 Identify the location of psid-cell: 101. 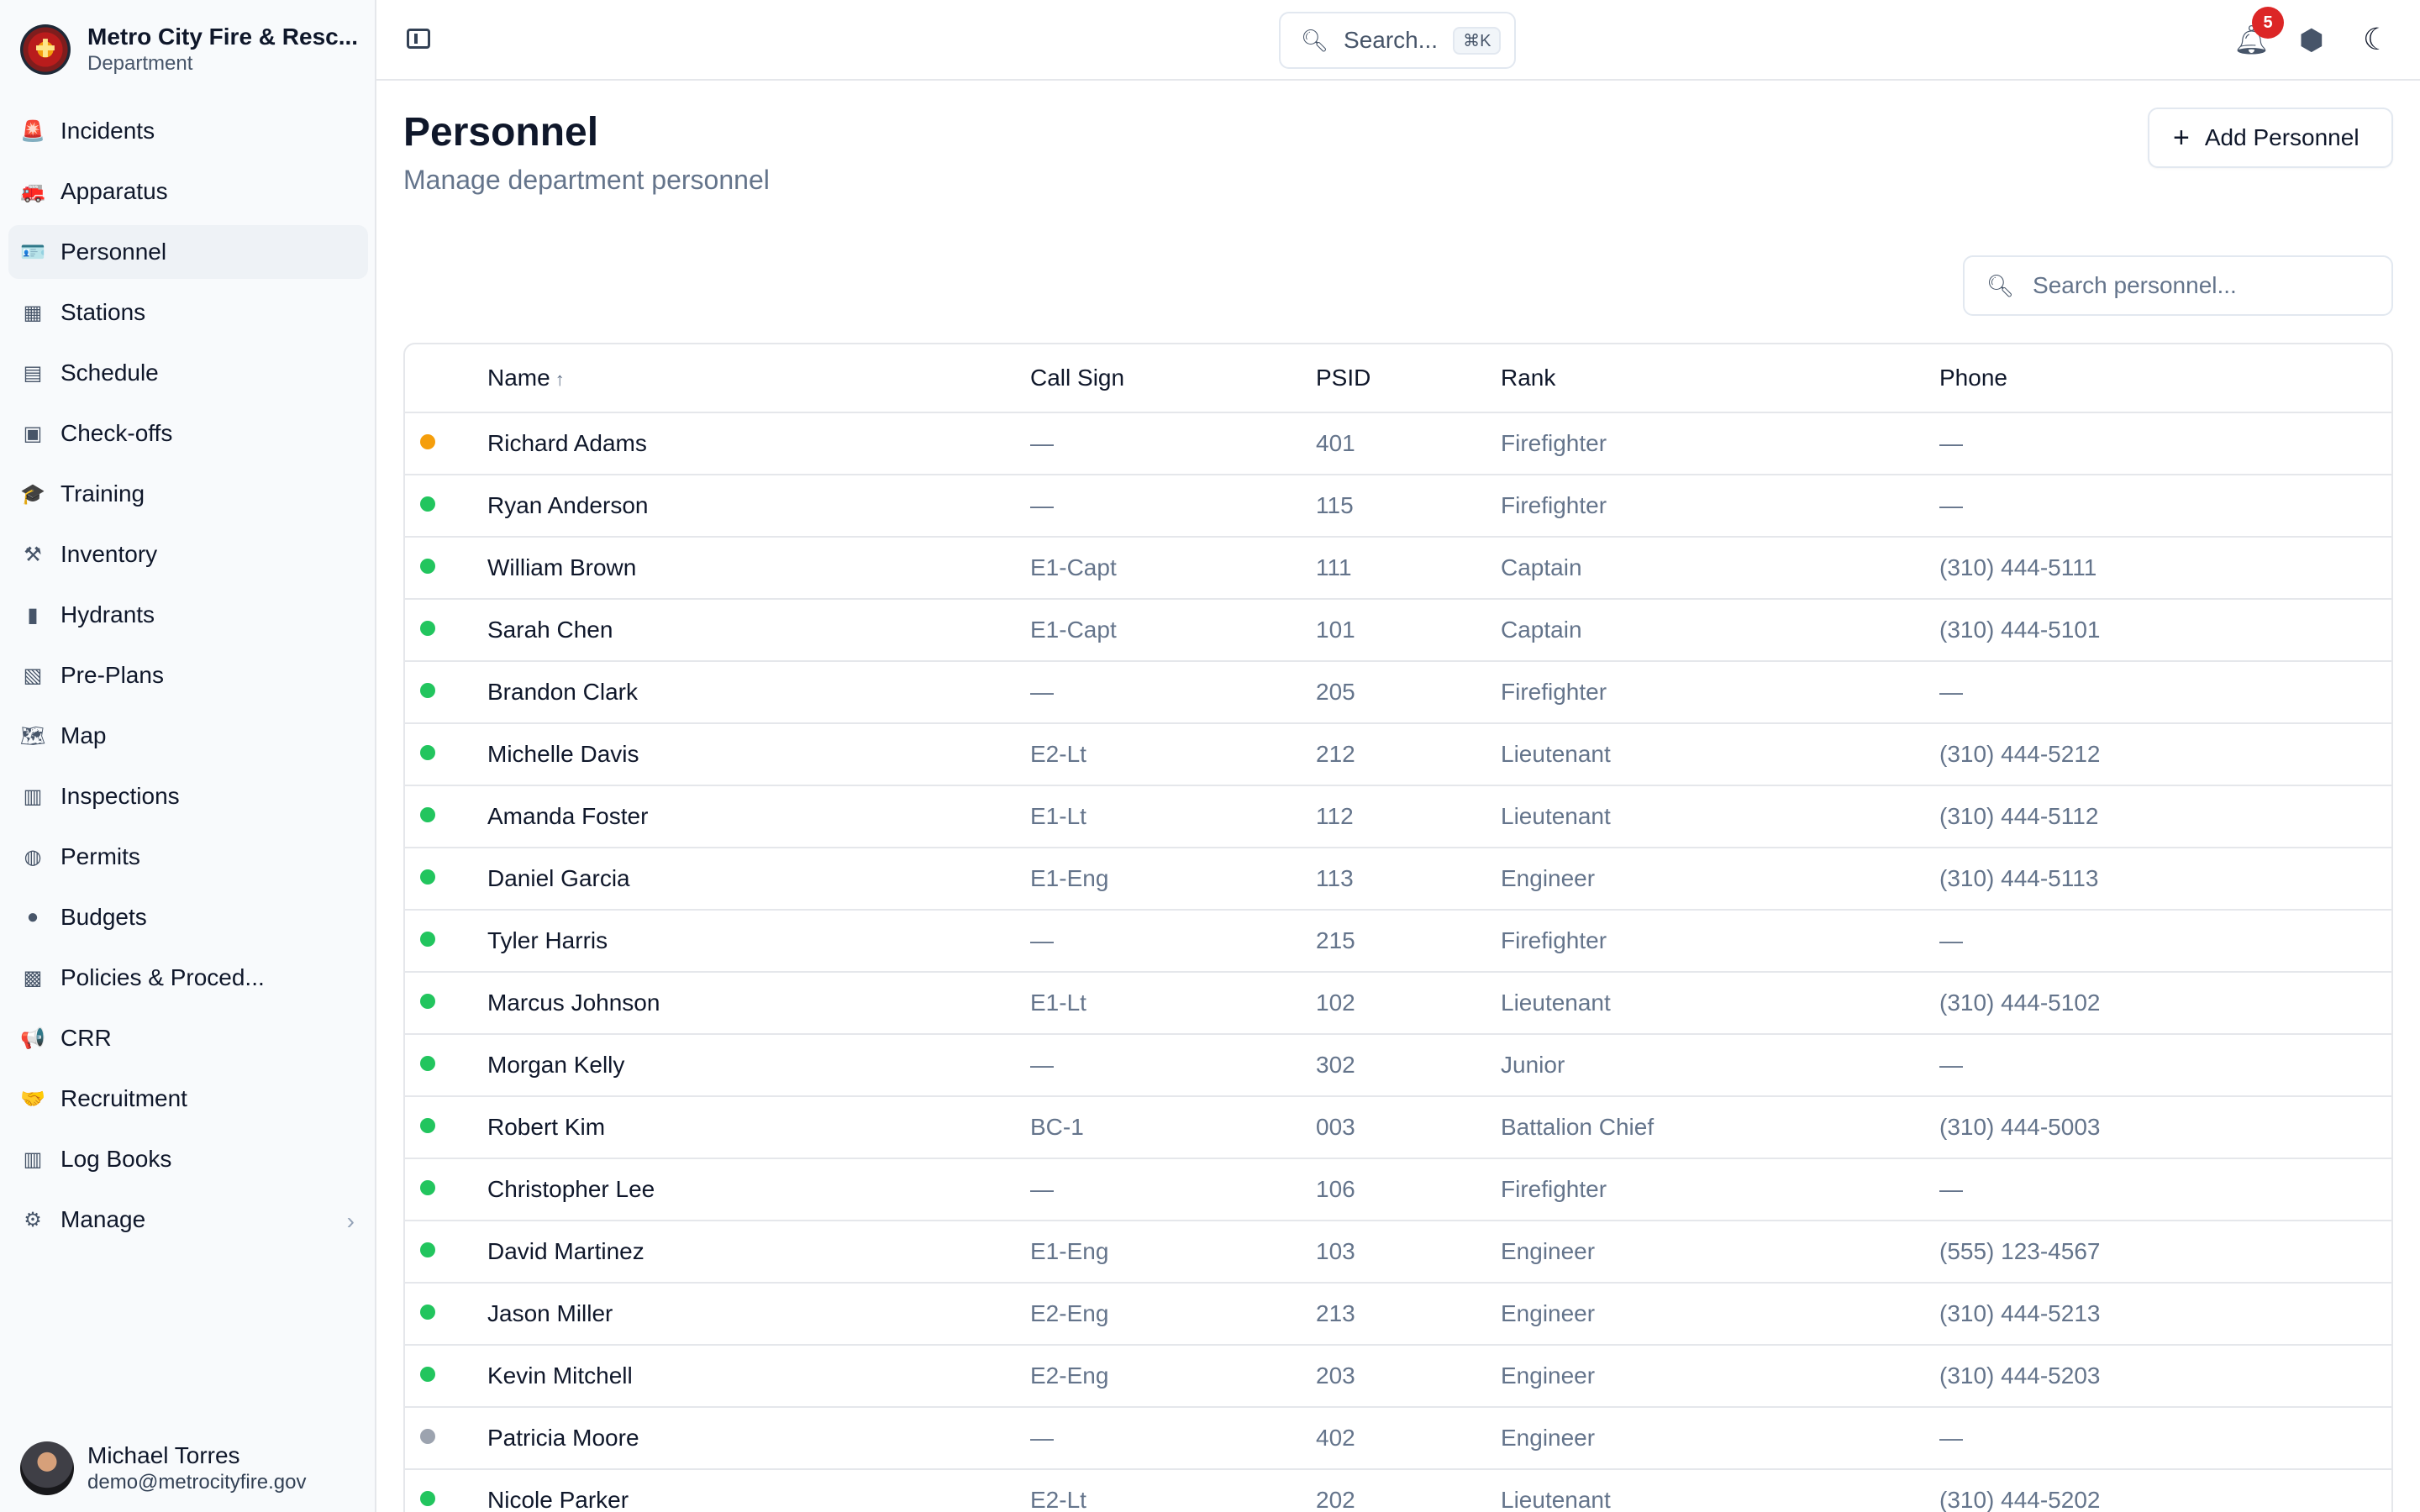
(1335, 630).